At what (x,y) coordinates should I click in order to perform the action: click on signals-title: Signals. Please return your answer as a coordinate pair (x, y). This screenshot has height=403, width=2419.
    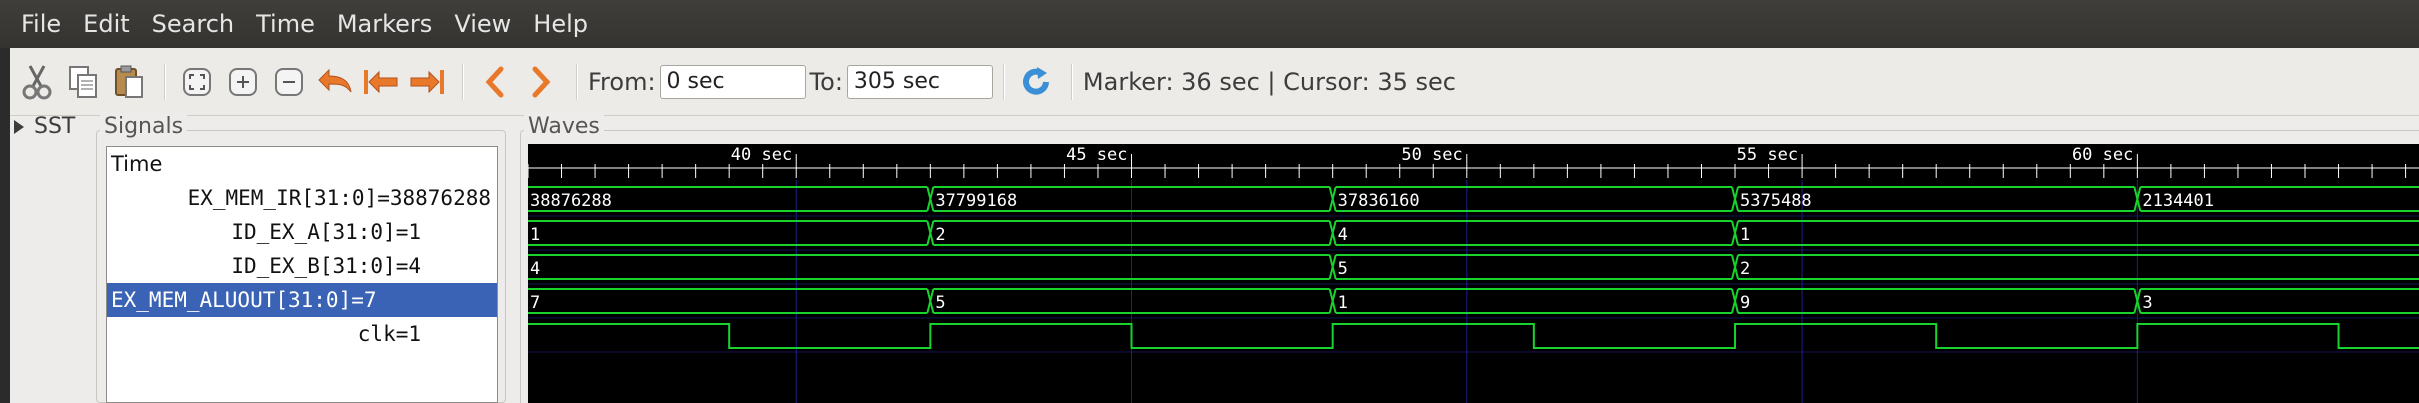
    Looking at the image, I should click on (144, 126).